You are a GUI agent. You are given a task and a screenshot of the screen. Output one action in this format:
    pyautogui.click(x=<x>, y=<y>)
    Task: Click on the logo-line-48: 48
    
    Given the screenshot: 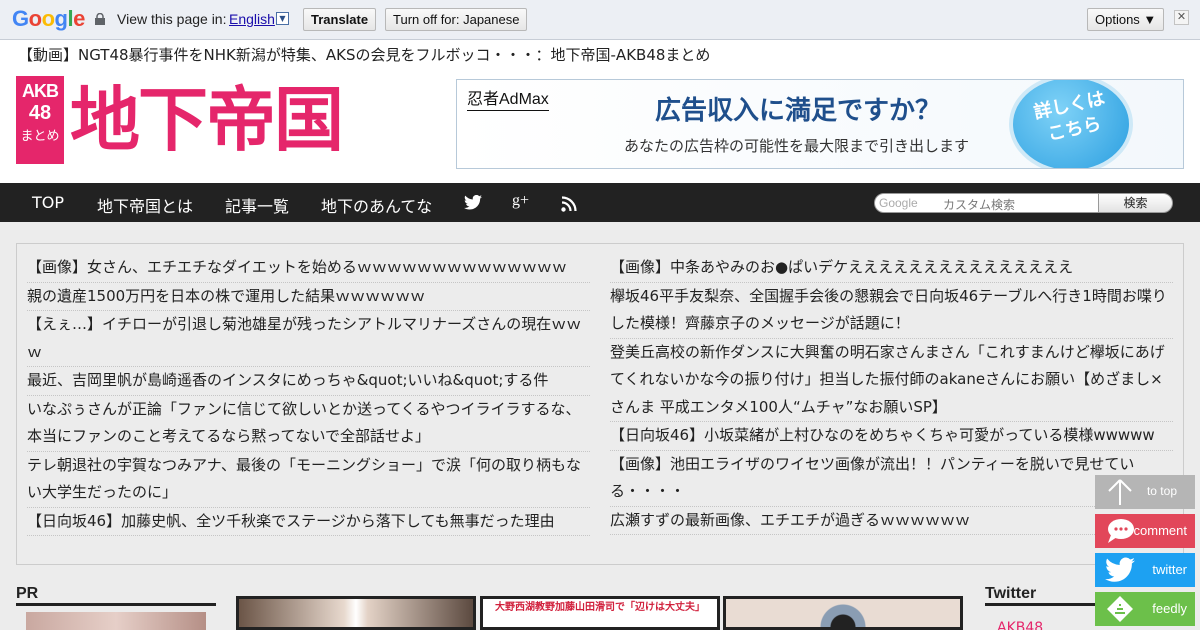 What is the action you would take?
    pyautogui.click(x=40, y=113)
    